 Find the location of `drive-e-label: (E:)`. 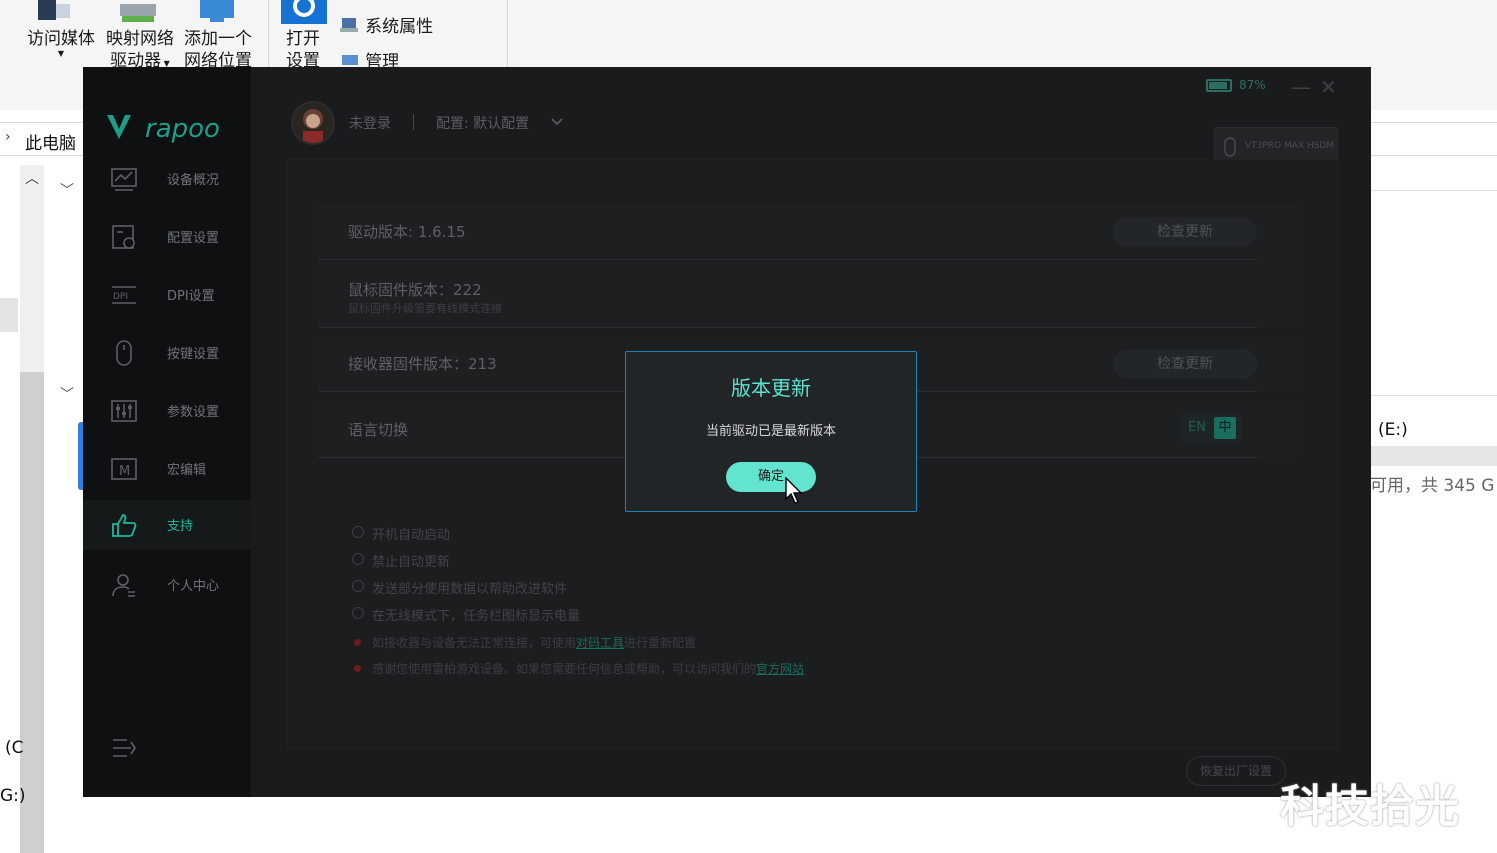

drive-e-label: (E:) is located at coordinates (1393, 430).